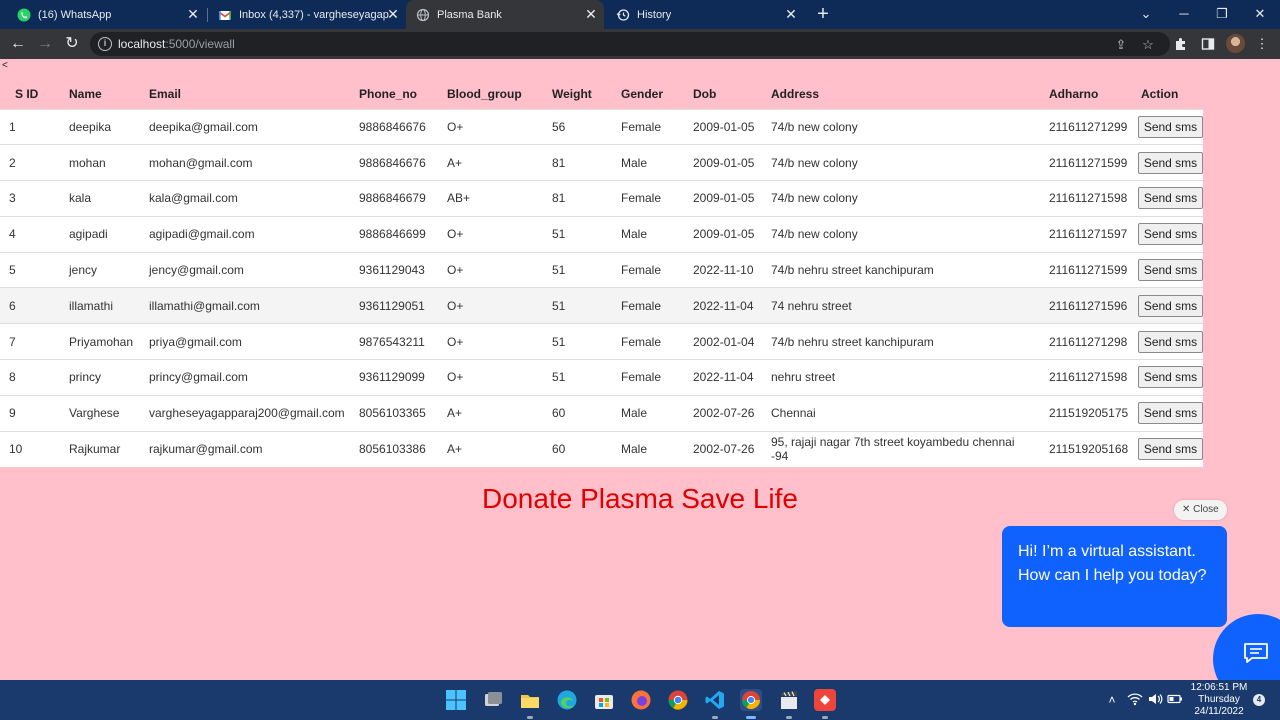  I want to click on cell-email: illamathi@gmail.com, so click(240, 305).